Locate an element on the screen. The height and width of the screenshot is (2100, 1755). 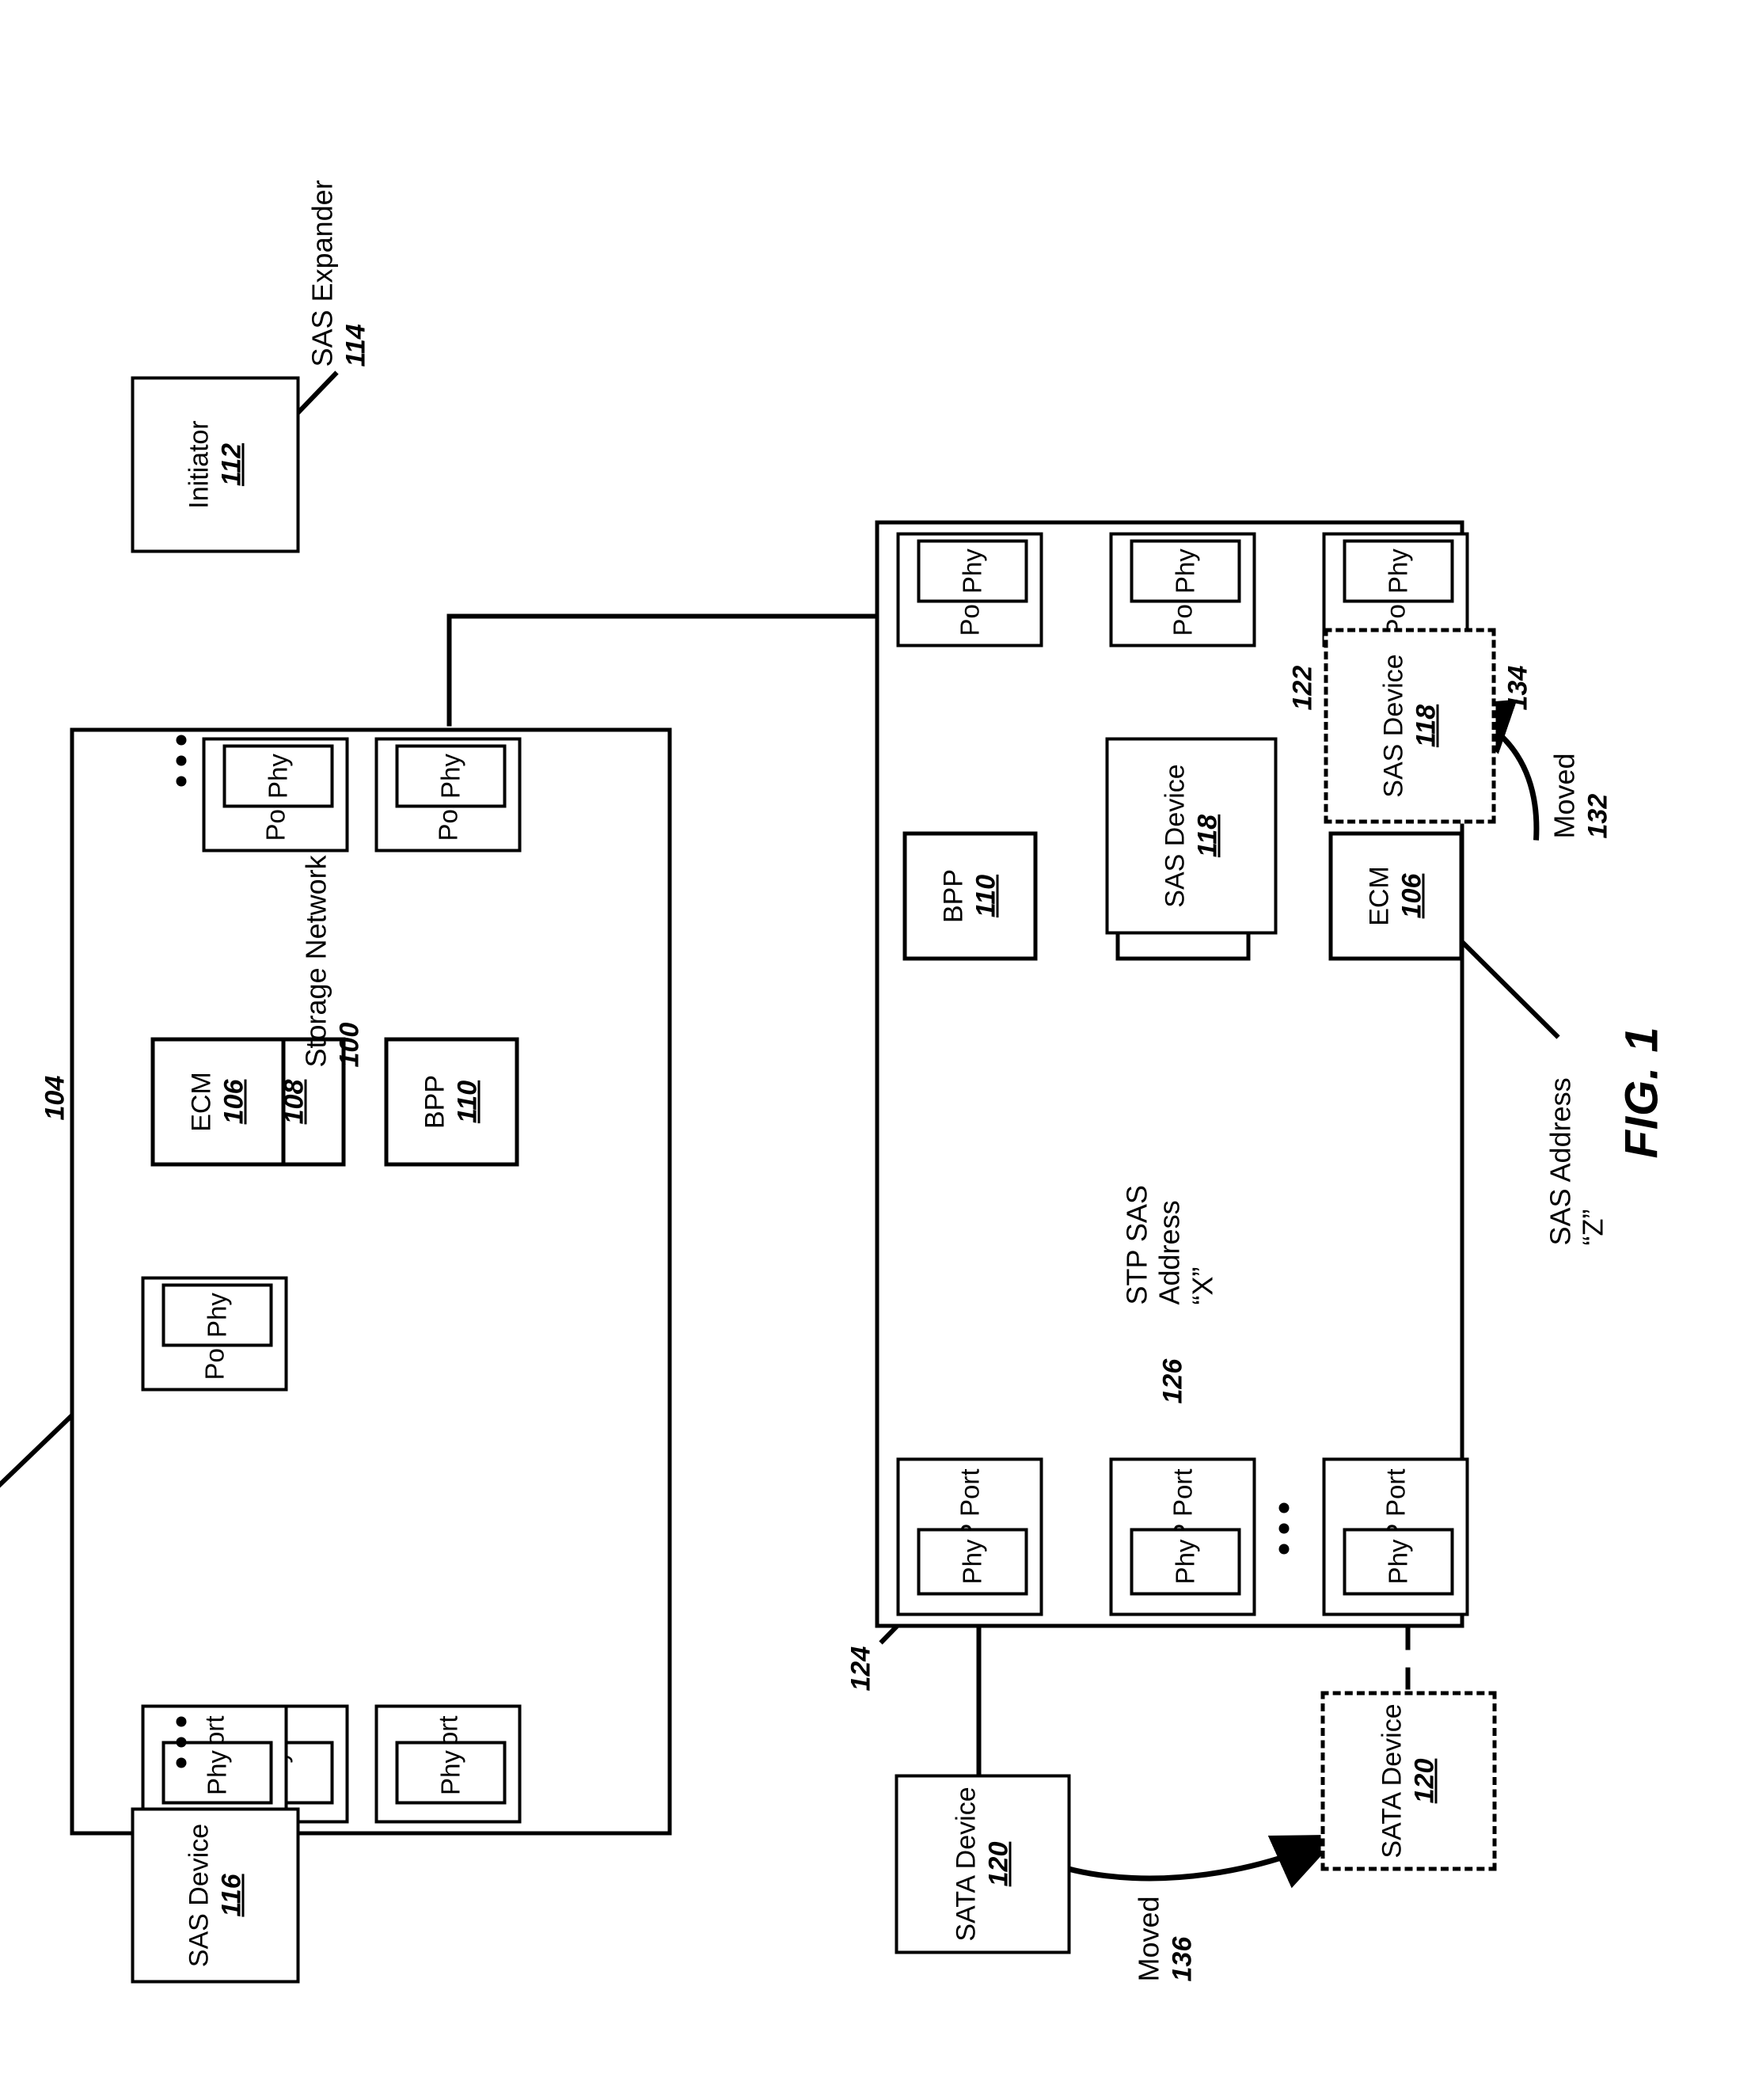
moved-132-label: Moved 132 is located at coordinates (1580, 795).